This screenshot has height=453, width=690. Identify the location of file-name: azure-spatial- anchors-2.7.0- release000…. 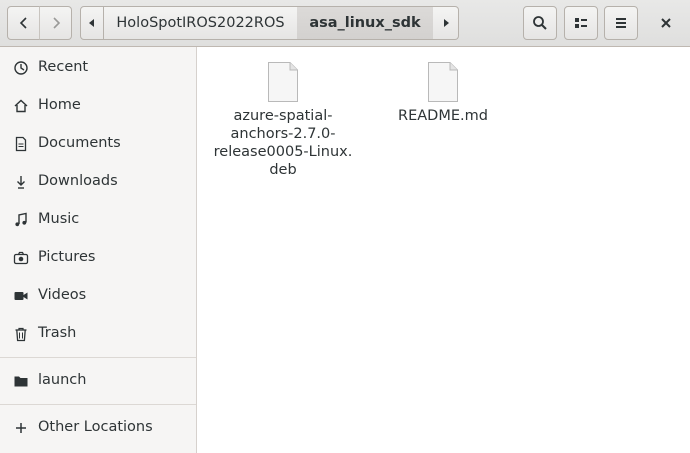
(283, 143).